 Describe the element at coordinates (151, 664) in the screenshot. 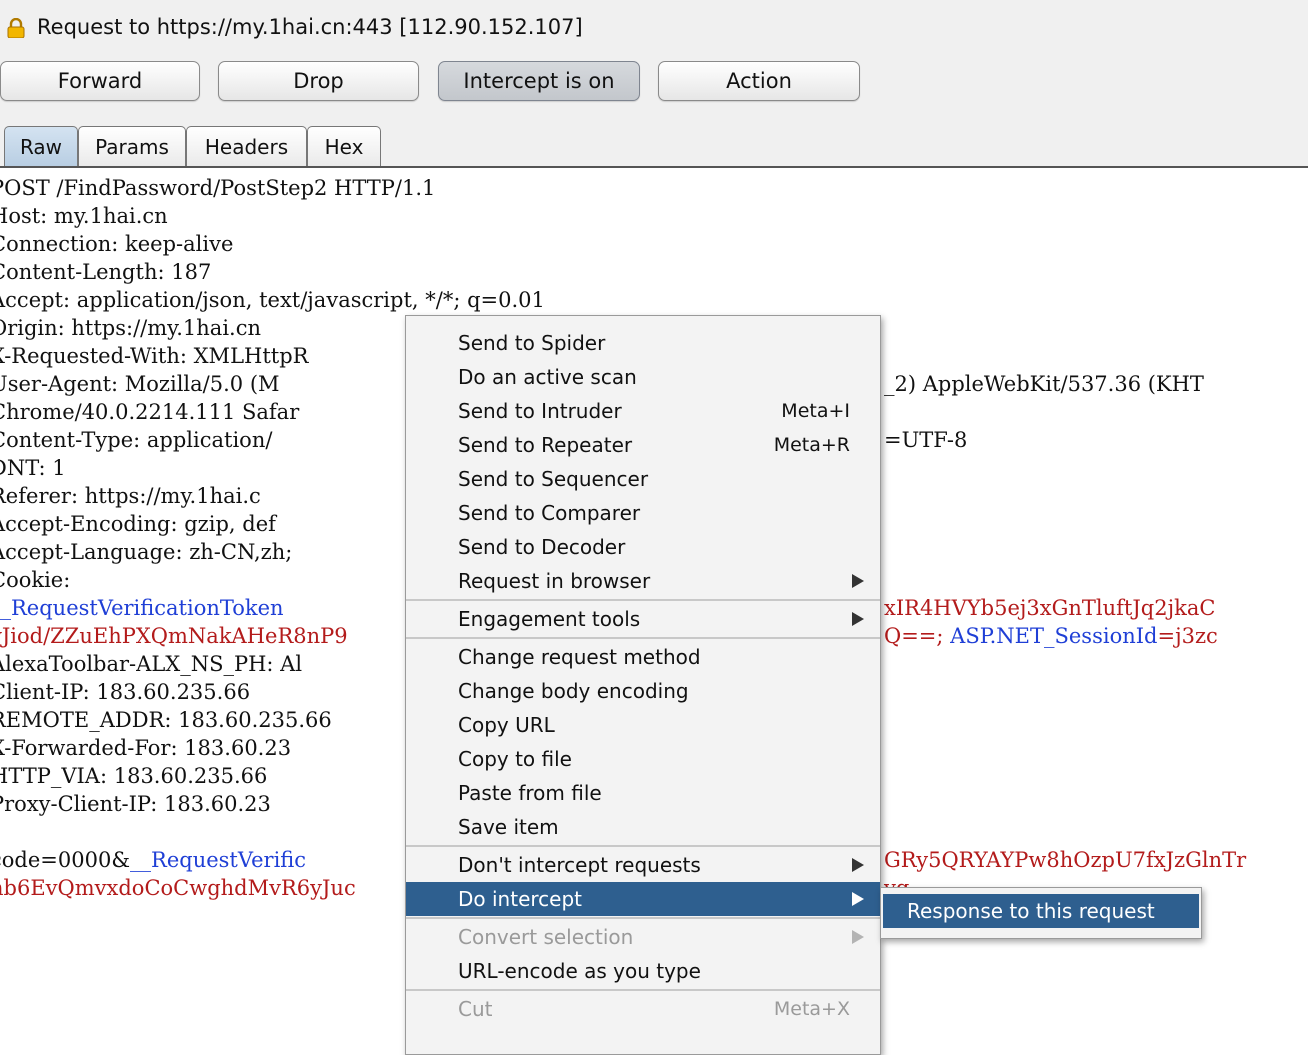

I see `request-text: AlexaToolbar-ALX_NS_PH: Al` at that location.